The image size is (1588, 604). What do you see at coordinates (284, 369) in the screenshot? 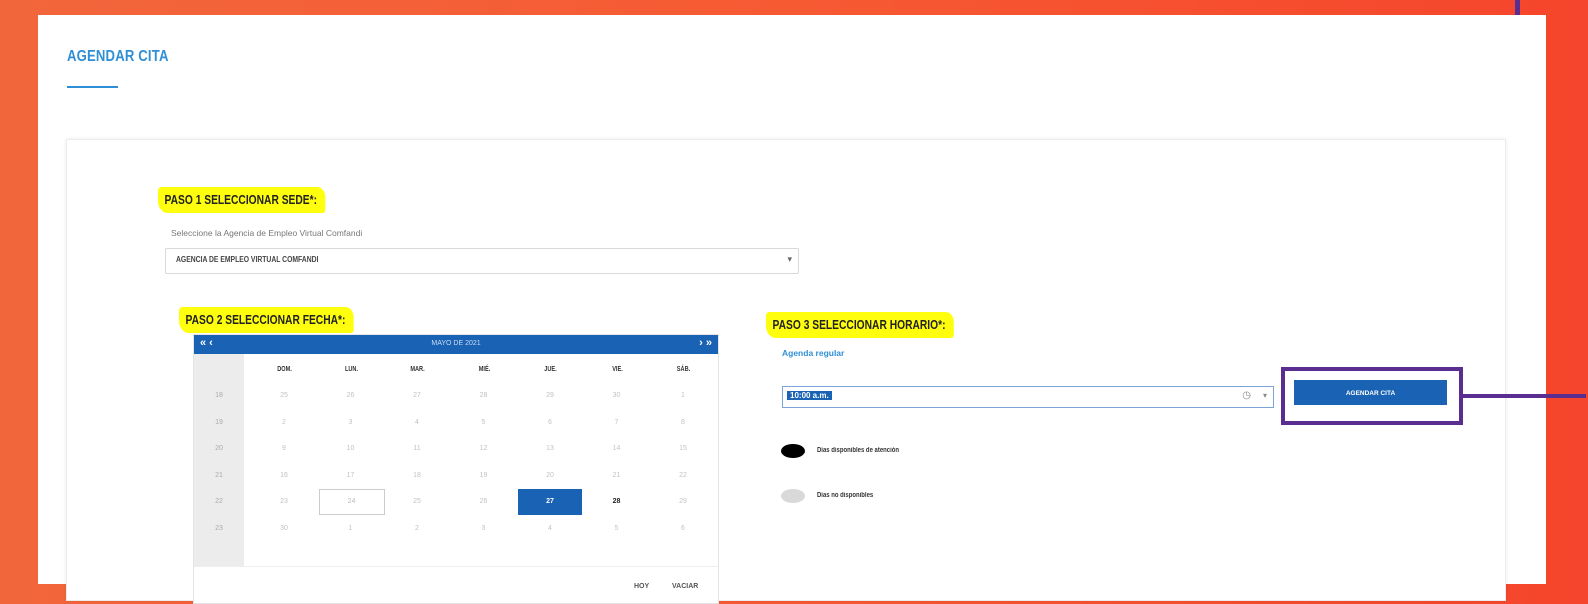
I see `calendar-day-header: DOM.` at bounding box center [284, 369].